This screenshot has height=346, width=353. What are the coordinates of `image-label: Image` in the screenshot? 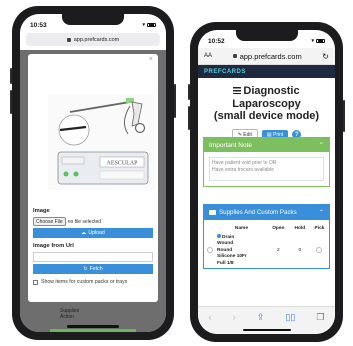 It's located at (41, 211).